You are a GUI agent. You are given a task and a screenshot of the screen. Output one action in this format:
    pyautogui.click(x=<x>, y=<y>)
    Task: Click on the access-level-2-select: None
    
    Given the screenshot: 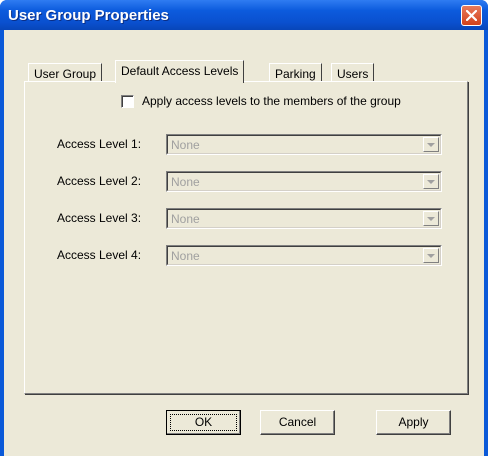 What is the action you would take?
    pyautogui.click(x=304, y=181)
    